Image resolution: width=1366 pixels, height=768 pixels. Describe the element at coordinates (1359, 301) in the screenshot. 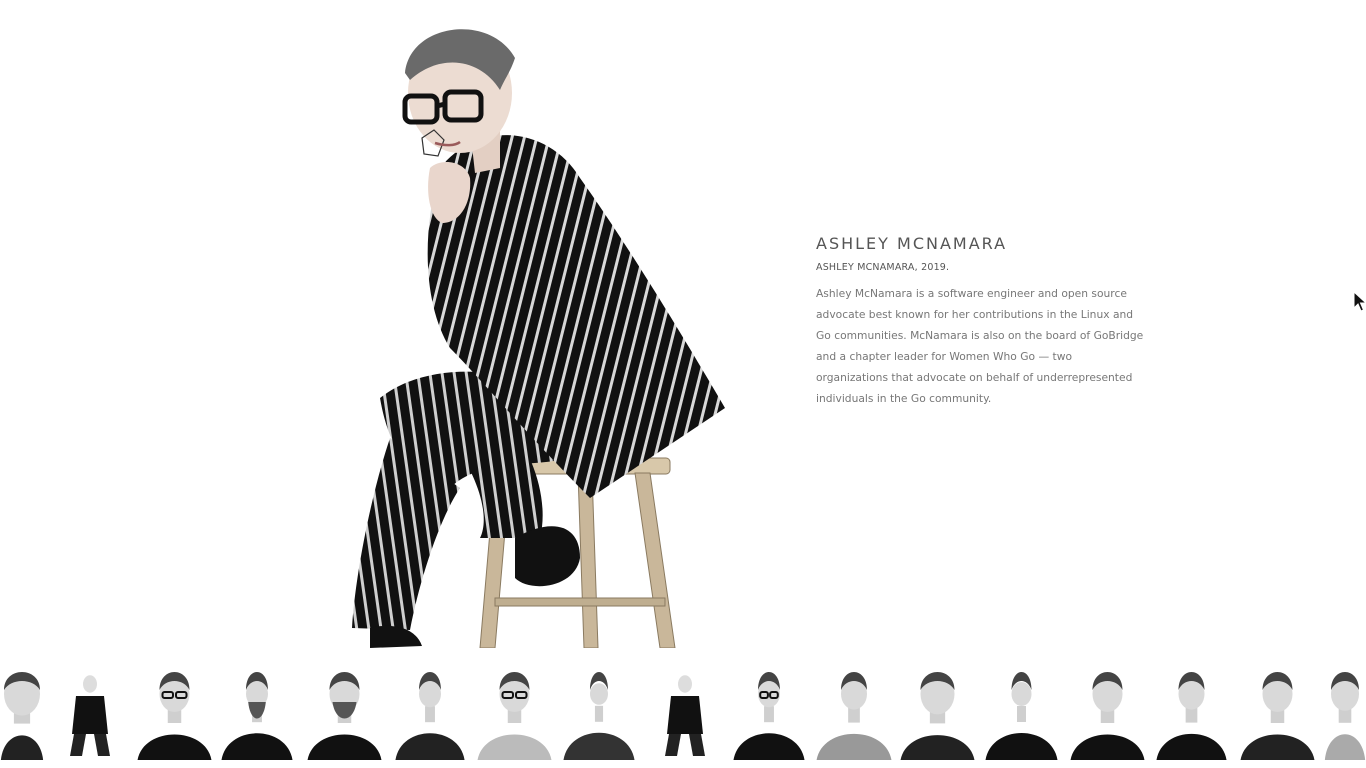

I see `mouse-pointer-icon` at that location.